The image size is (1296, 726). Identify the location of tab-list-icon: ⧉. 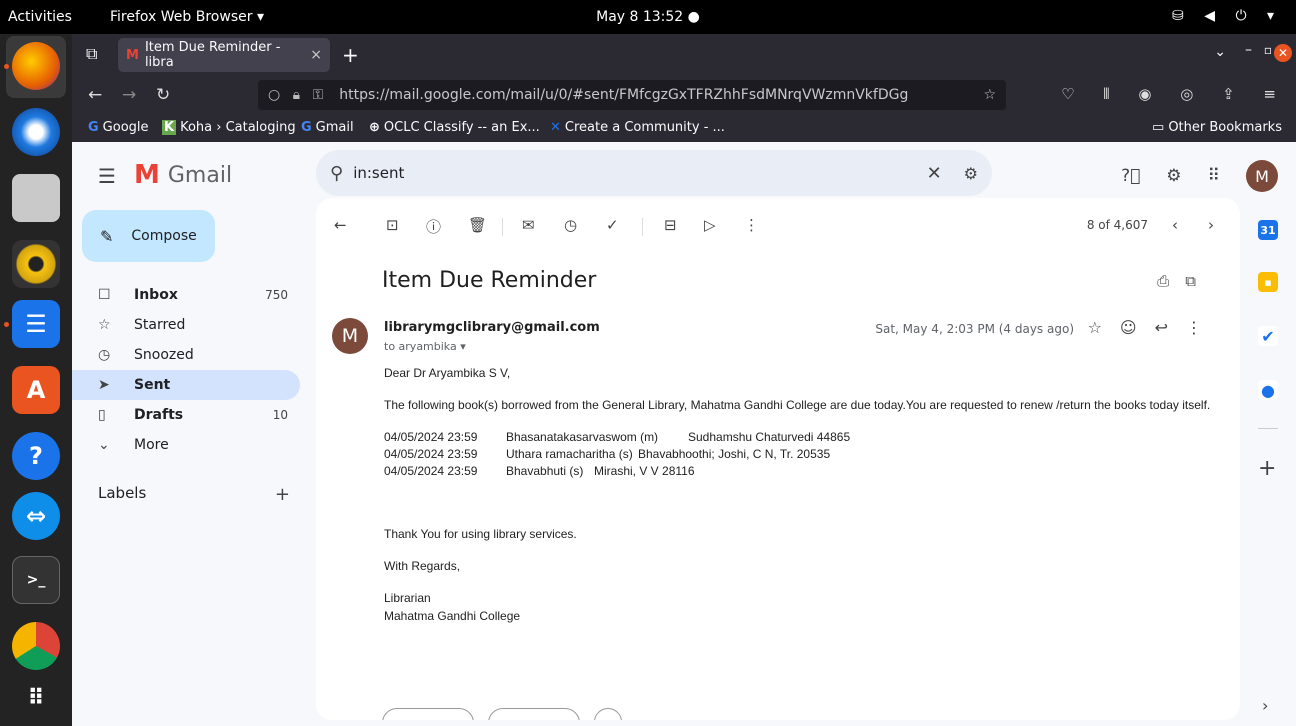
(91, 54).